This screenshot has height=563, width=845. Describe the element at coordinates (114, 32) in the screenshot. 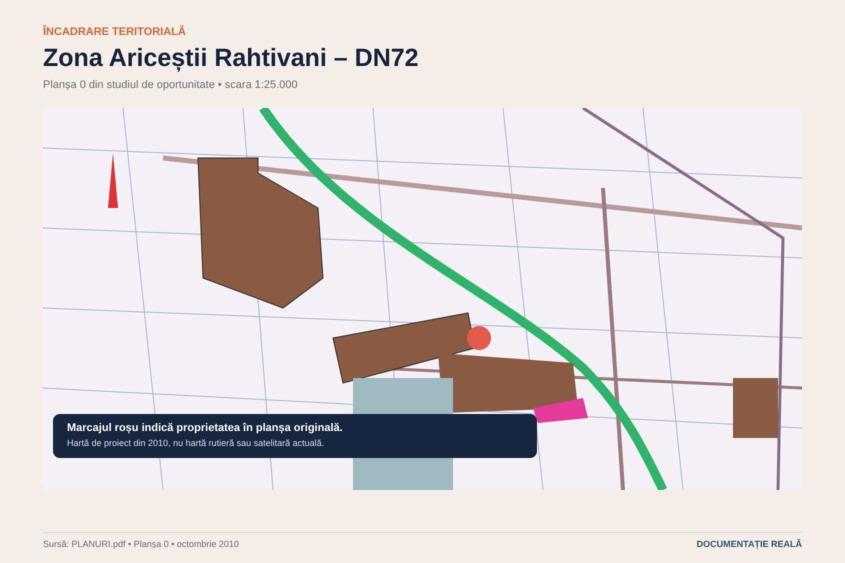

I see `eyebrow-label: ÎNCADRARE TERITORIALĂ` at that location.